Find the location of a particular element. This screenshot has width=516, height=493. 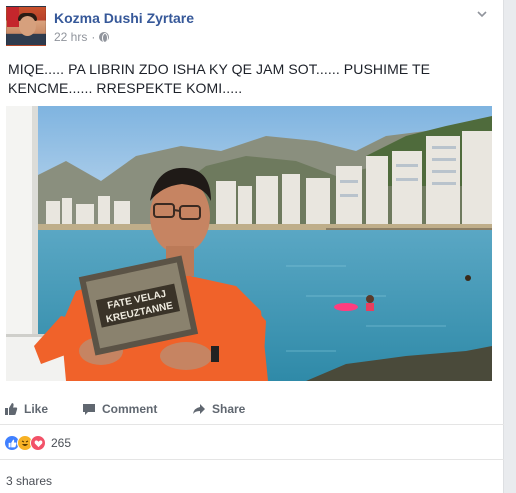

thumbs-up-icon is located at coordinates (11, 409).